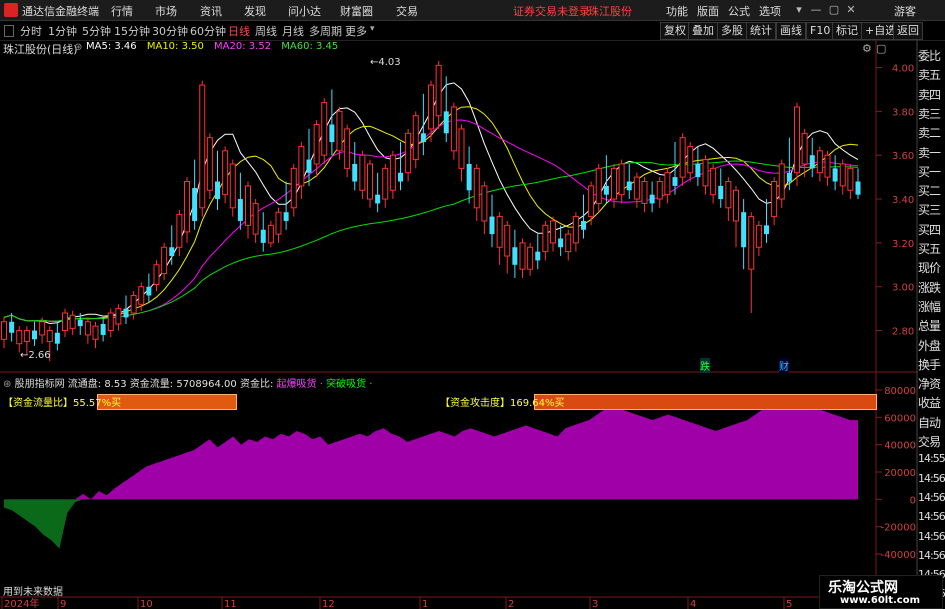  What do you see at coordinates (791, 31) in the screenshot?
I see `draw-line-button: 画线` at bounding box center [791, 31].